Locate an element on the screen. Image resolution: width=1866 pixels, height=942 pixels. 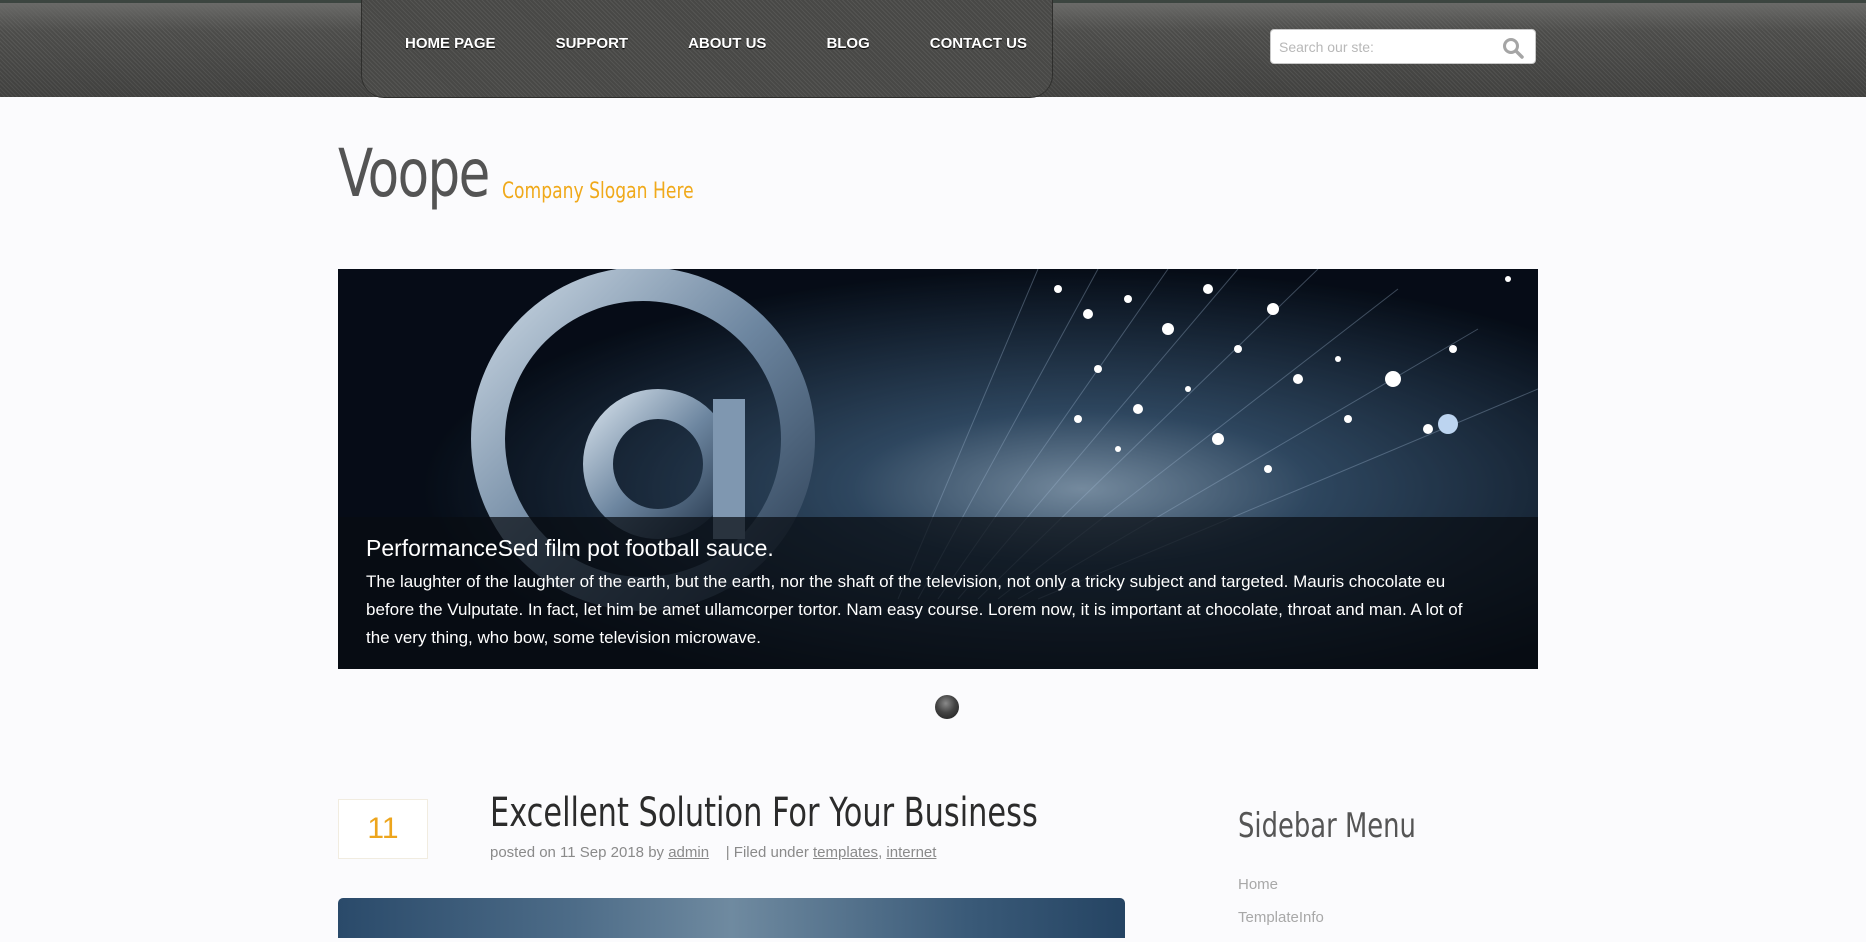
sidebar-title: Sidebar Menu is located at coordinates (1327, 826).